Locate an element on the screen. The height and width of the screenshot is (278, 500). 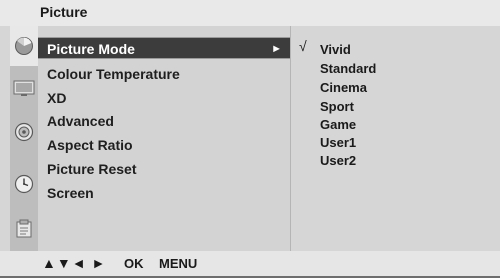
checkmark-icon: √ is located at coordinates (303, 46).